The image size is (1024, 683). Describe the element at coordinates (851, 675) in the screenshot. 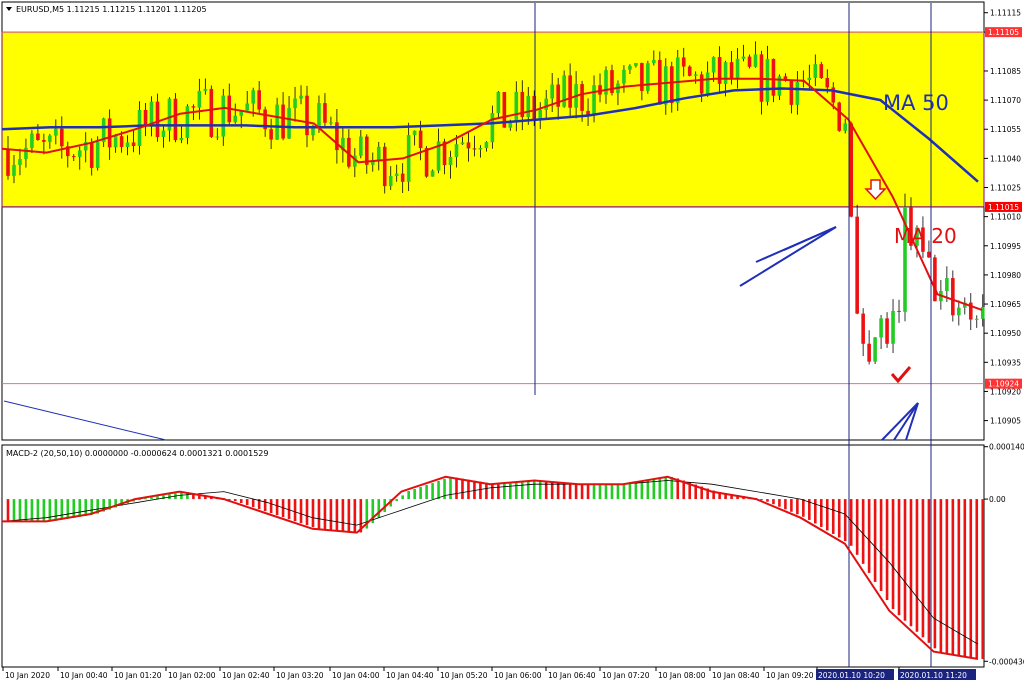

I see `time-tick-label: 2020.01.10 10:20` at that location.